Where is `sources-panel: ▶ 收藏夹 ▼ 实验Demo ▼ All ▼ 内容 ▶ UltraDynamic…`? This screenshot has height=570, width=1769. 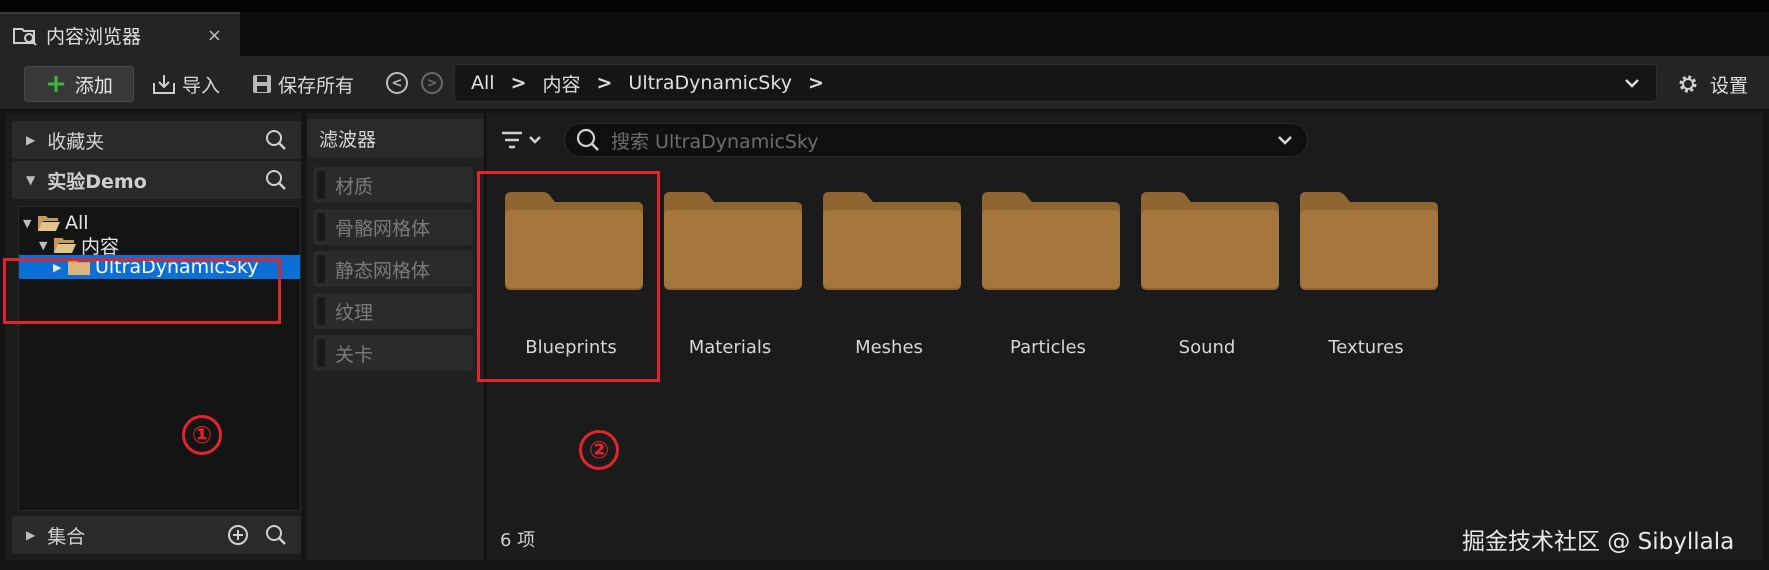 sources-panel: ▶ 收藏夹 ▼ 实验Demo ▼ All ▼ 内容 ▶ UltraDynamic… is located at coordinates (153, 336).